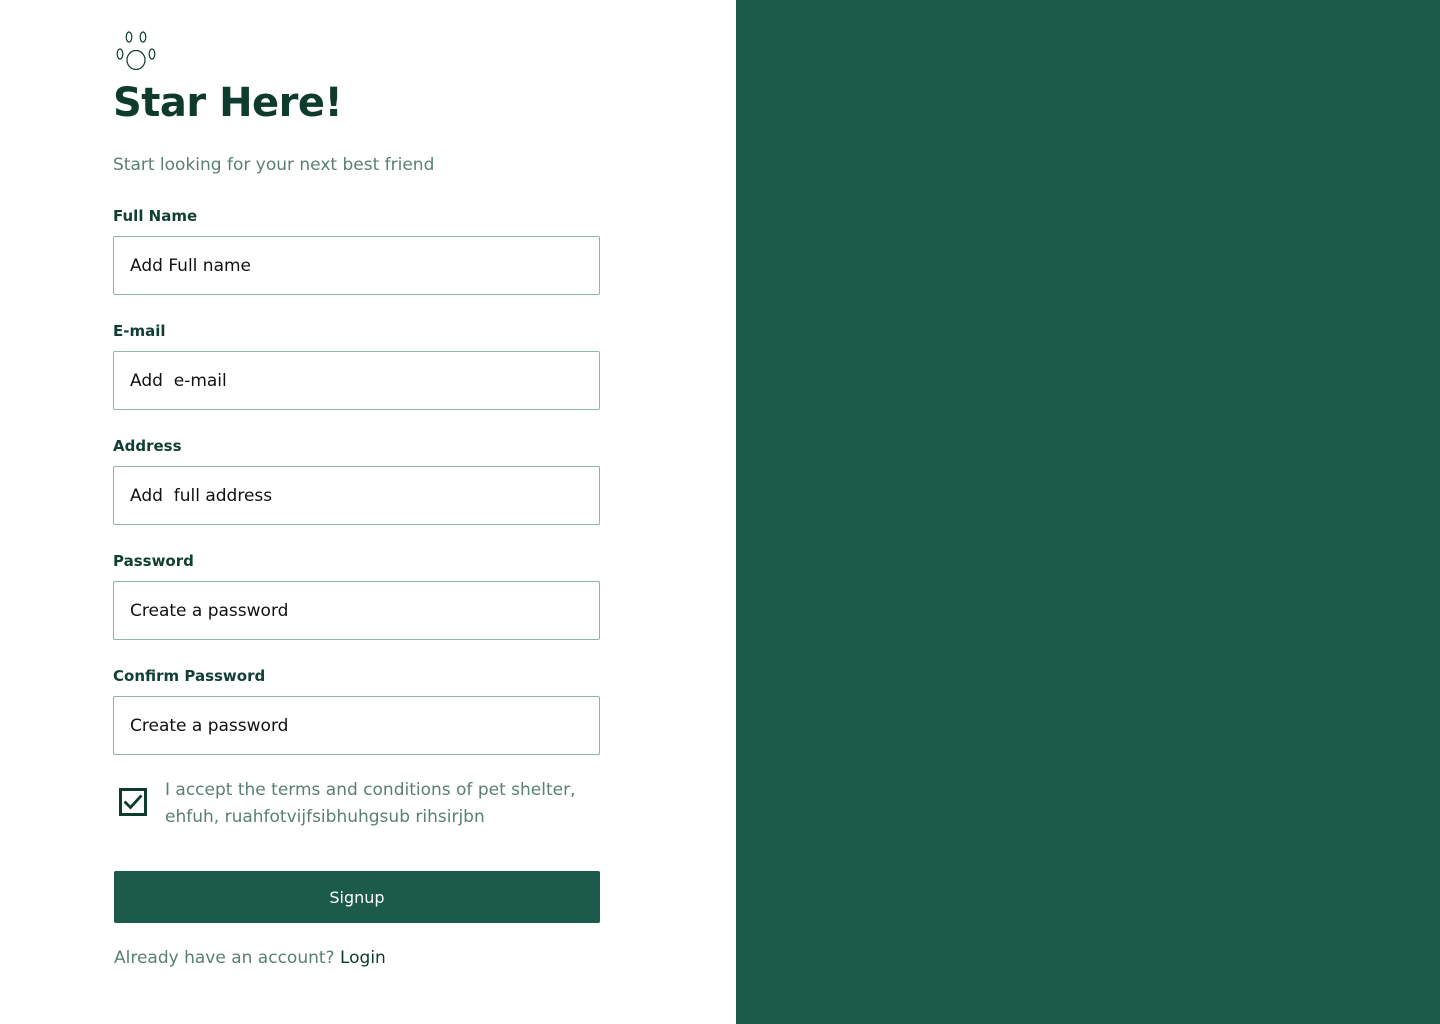 Image resolution: width=1440 pixels, height=1024 pixels. I want to click on confirm-password-input, so click(356, 725).